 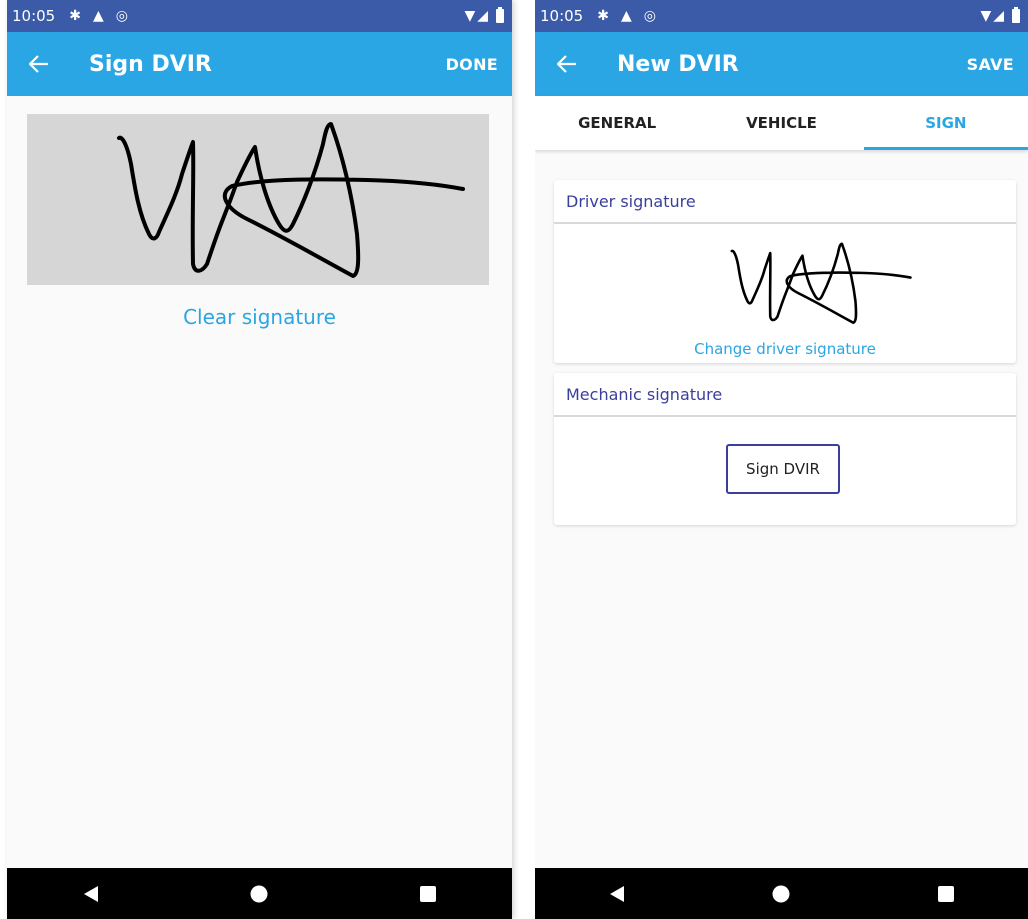 I want to click on page-title: Sign DVIR, so click(x=150, y=64).